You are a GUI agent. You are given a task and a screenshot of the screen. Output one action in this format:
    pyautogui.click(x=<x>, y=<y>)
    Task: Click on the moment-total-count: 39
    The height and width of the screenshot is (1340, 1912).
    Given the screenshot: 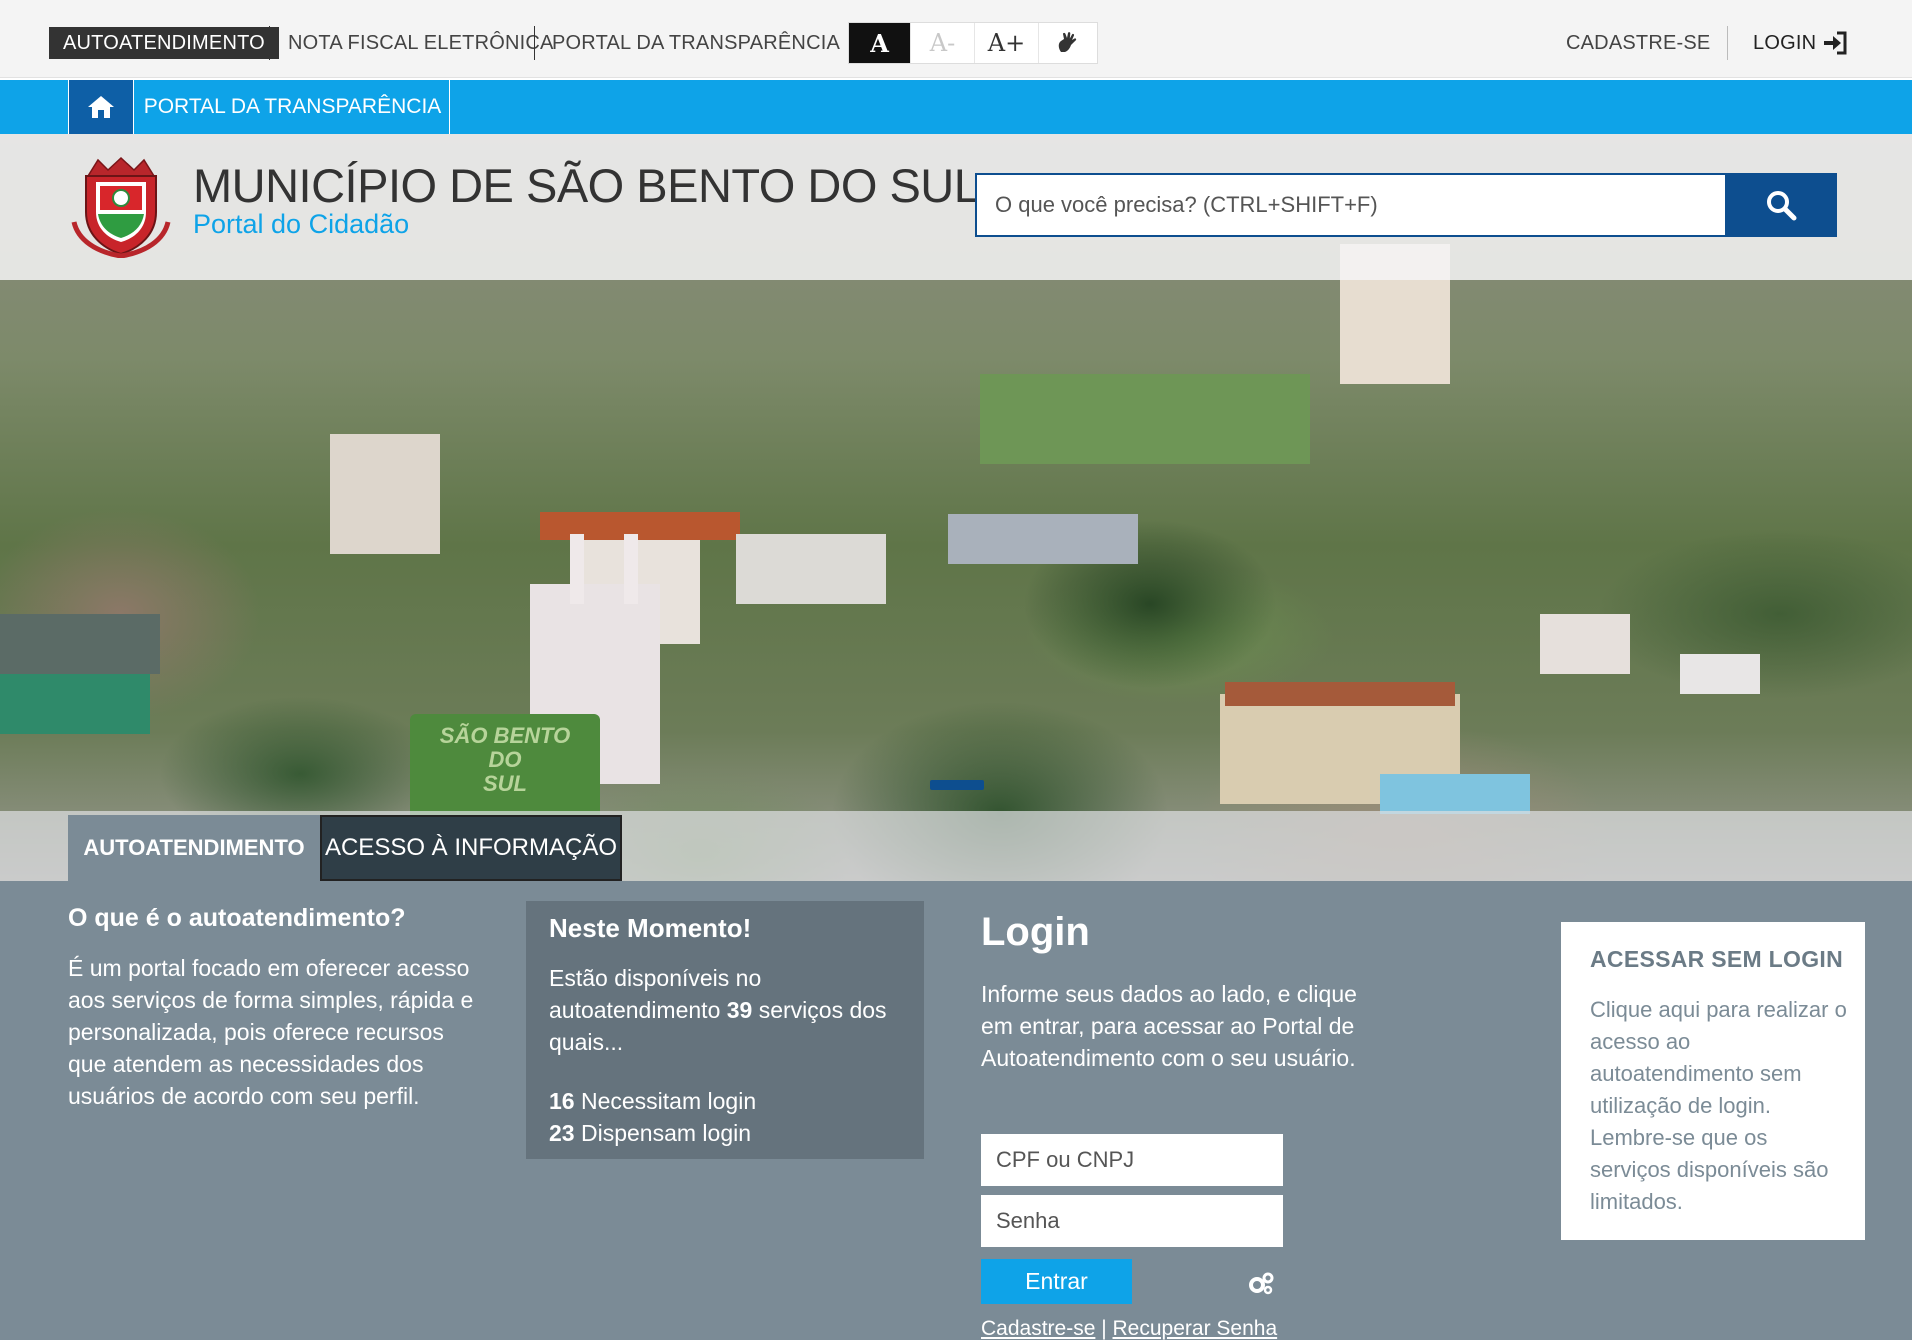 What is the action you would take?
    pyautogui.click(x=739, y=1010)
    